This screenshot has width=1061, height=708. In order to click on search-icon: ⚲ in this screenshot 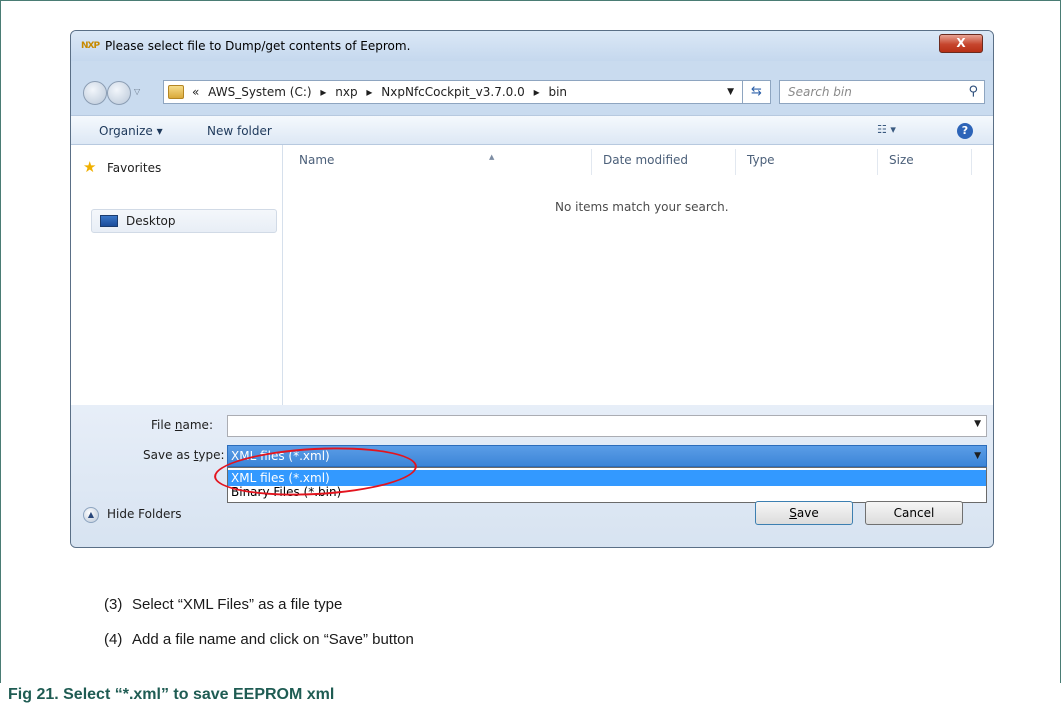, I will do `click(973, 92)`.